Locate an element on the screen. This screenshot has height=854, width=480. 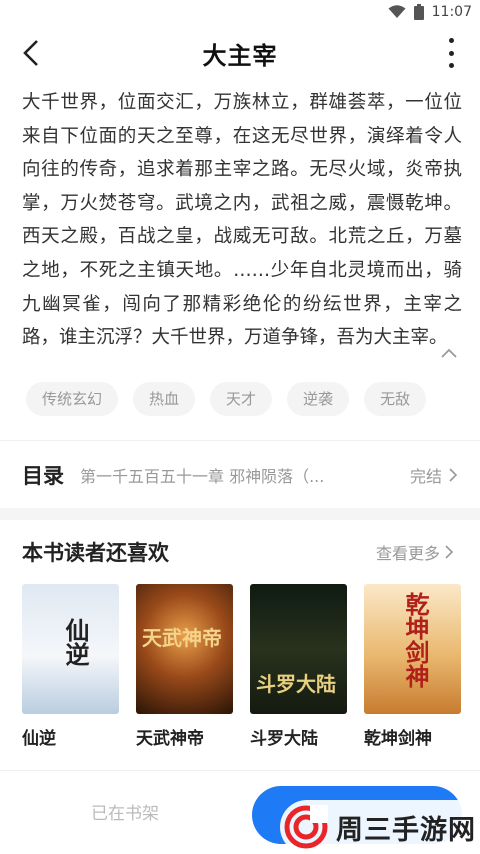
watermark-logo-icon is located at coordinates (306, 827).